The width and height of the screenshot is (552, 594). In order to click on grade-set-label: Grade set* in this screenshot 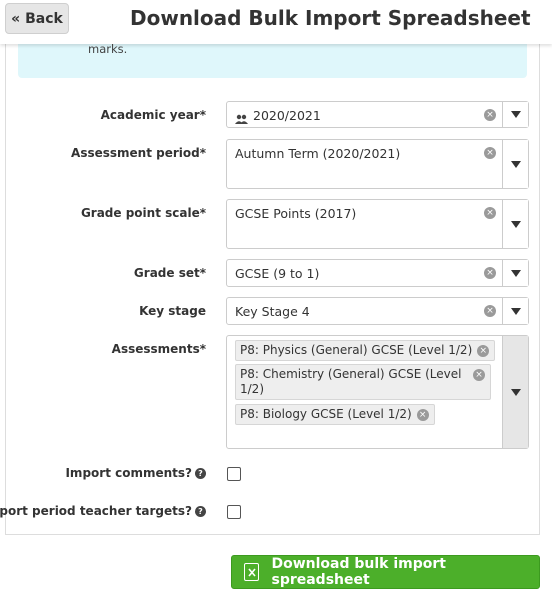, I will do `click(169, 273)`.